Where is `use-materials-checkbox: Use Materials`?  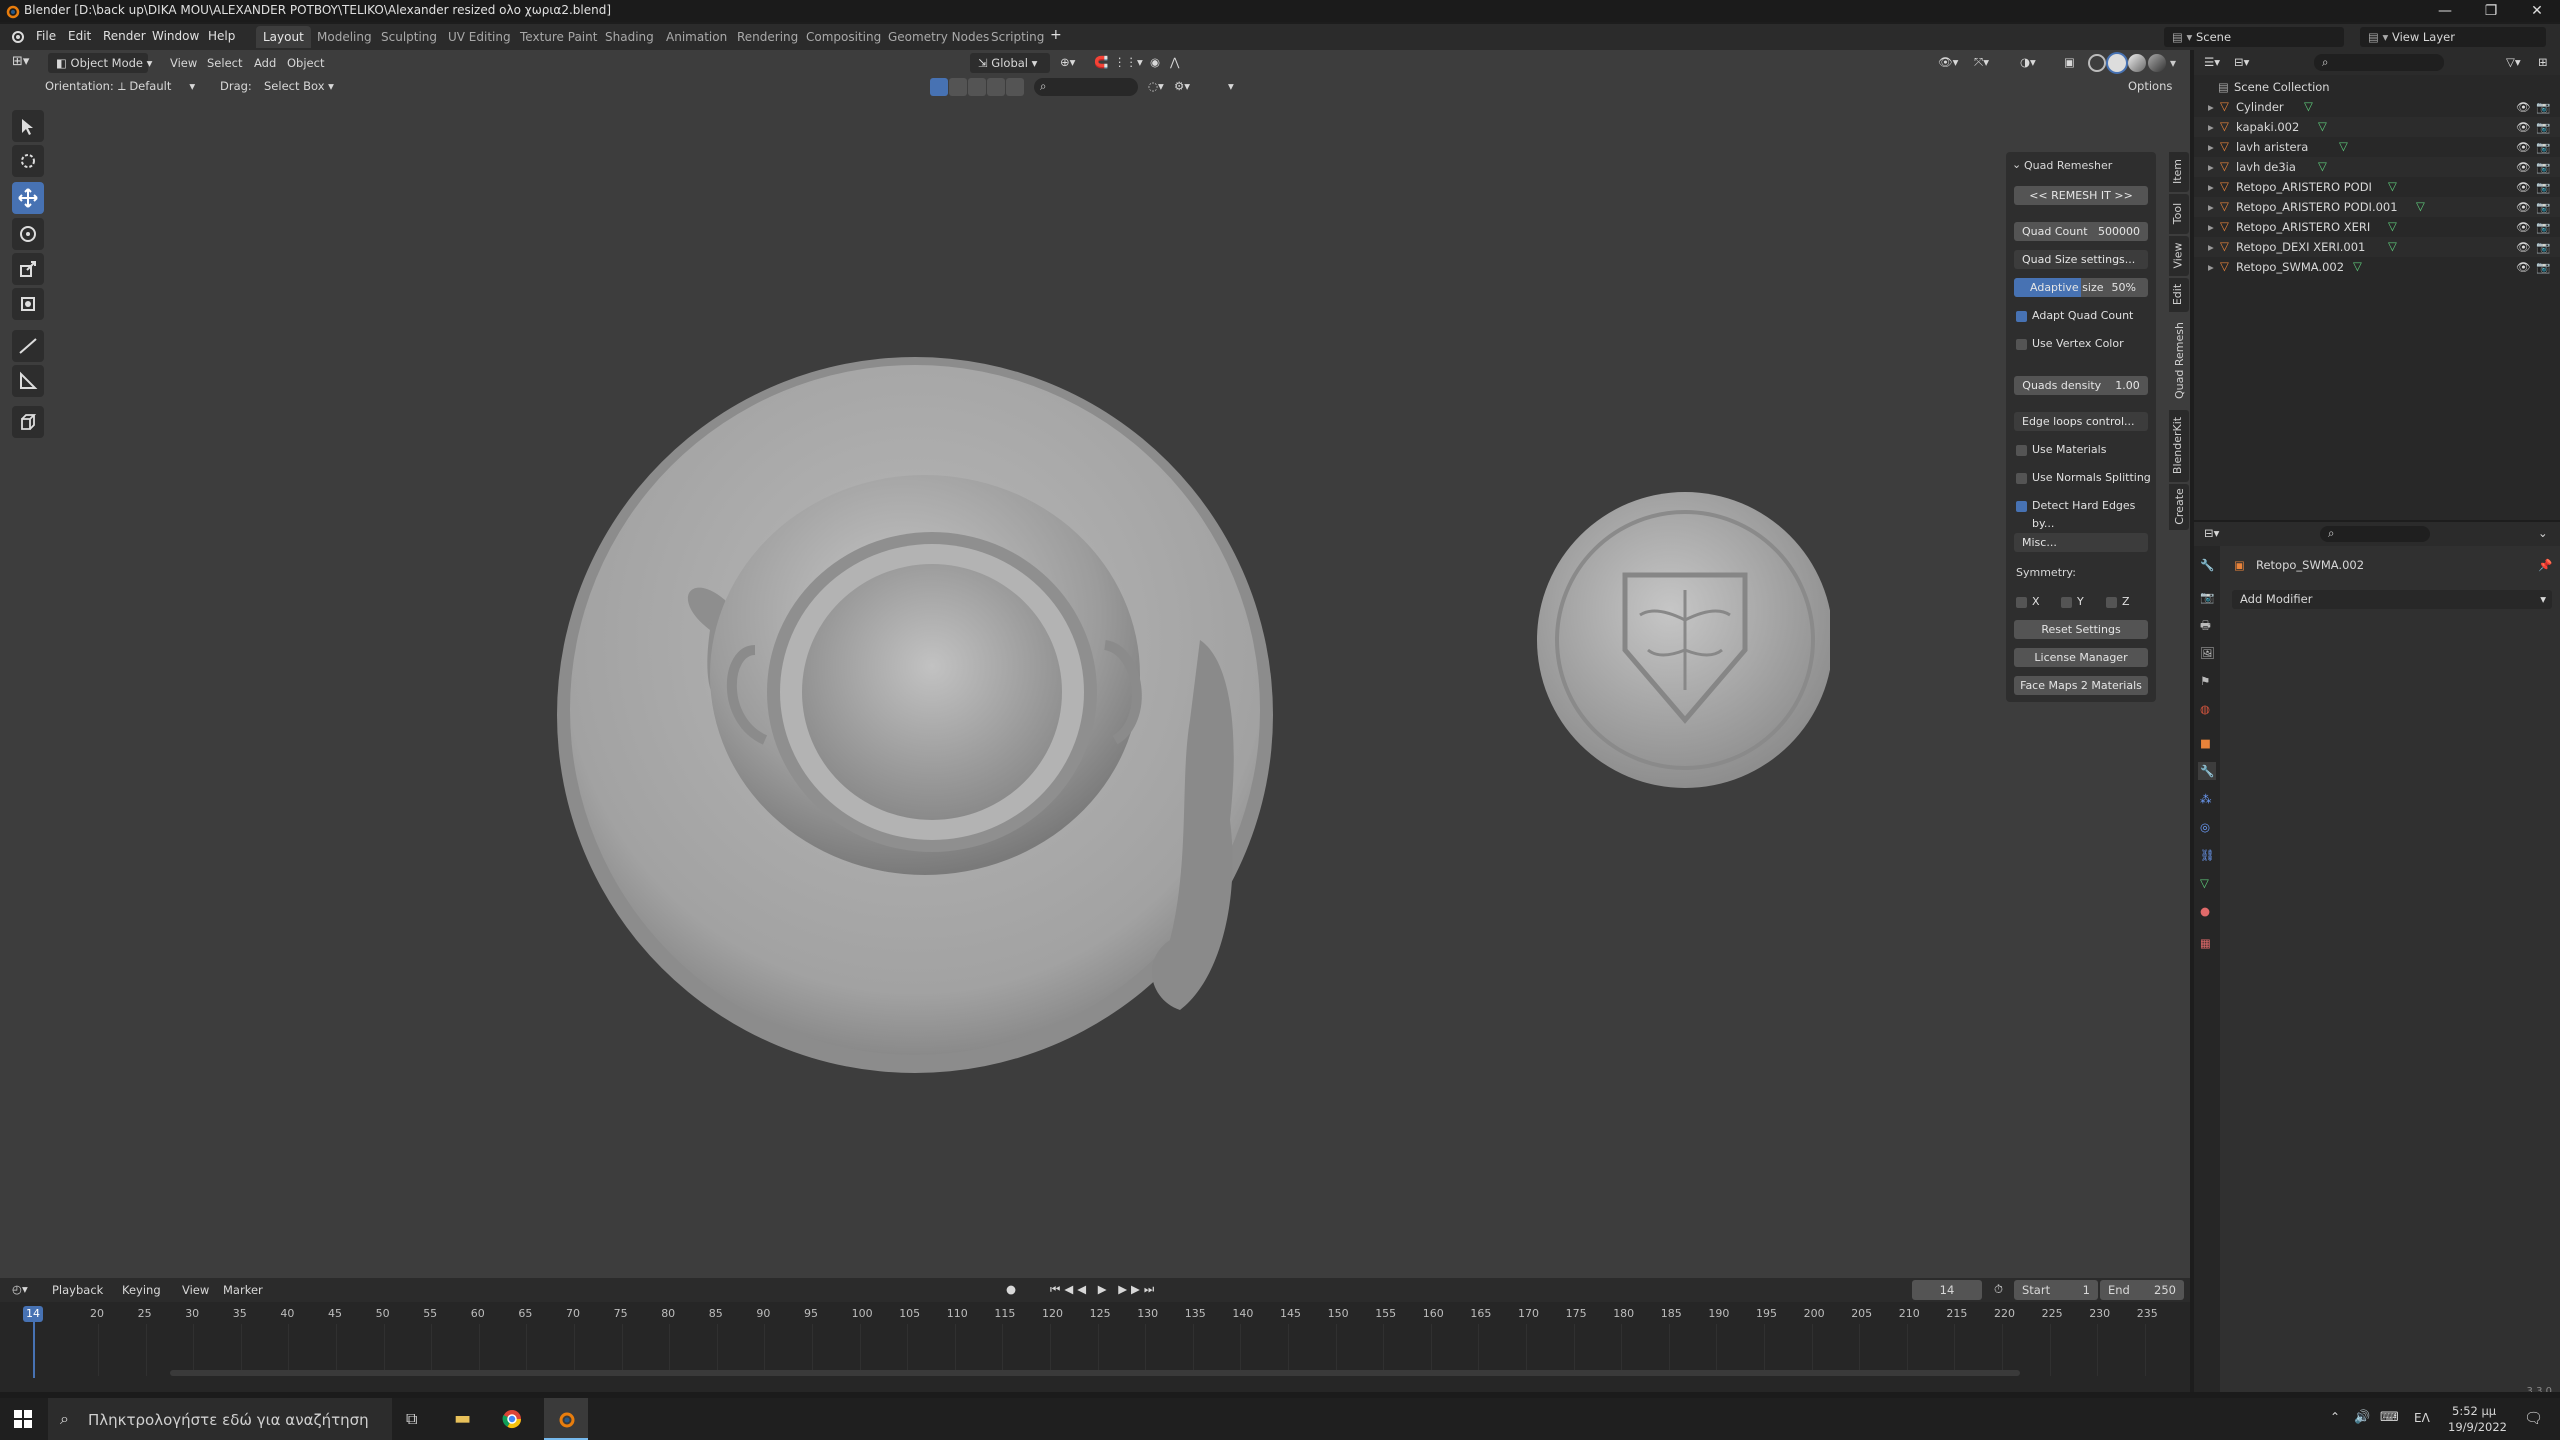
use-materials-checkbox: Use Materials is located at coordinates (2061, 450).